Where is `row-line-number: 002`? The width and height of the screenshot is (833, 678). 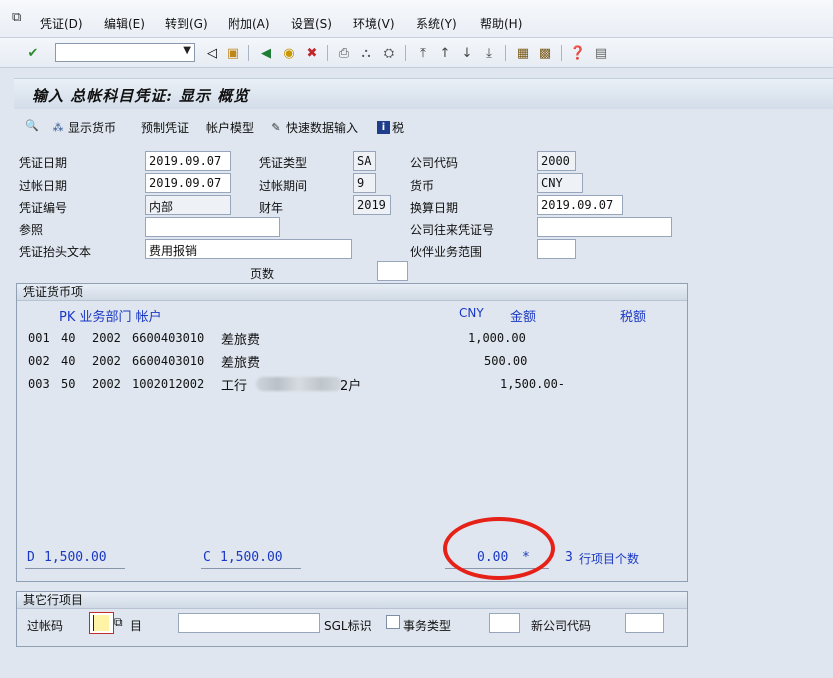 row-line-number: 002 is located at coordinates (39, 361).